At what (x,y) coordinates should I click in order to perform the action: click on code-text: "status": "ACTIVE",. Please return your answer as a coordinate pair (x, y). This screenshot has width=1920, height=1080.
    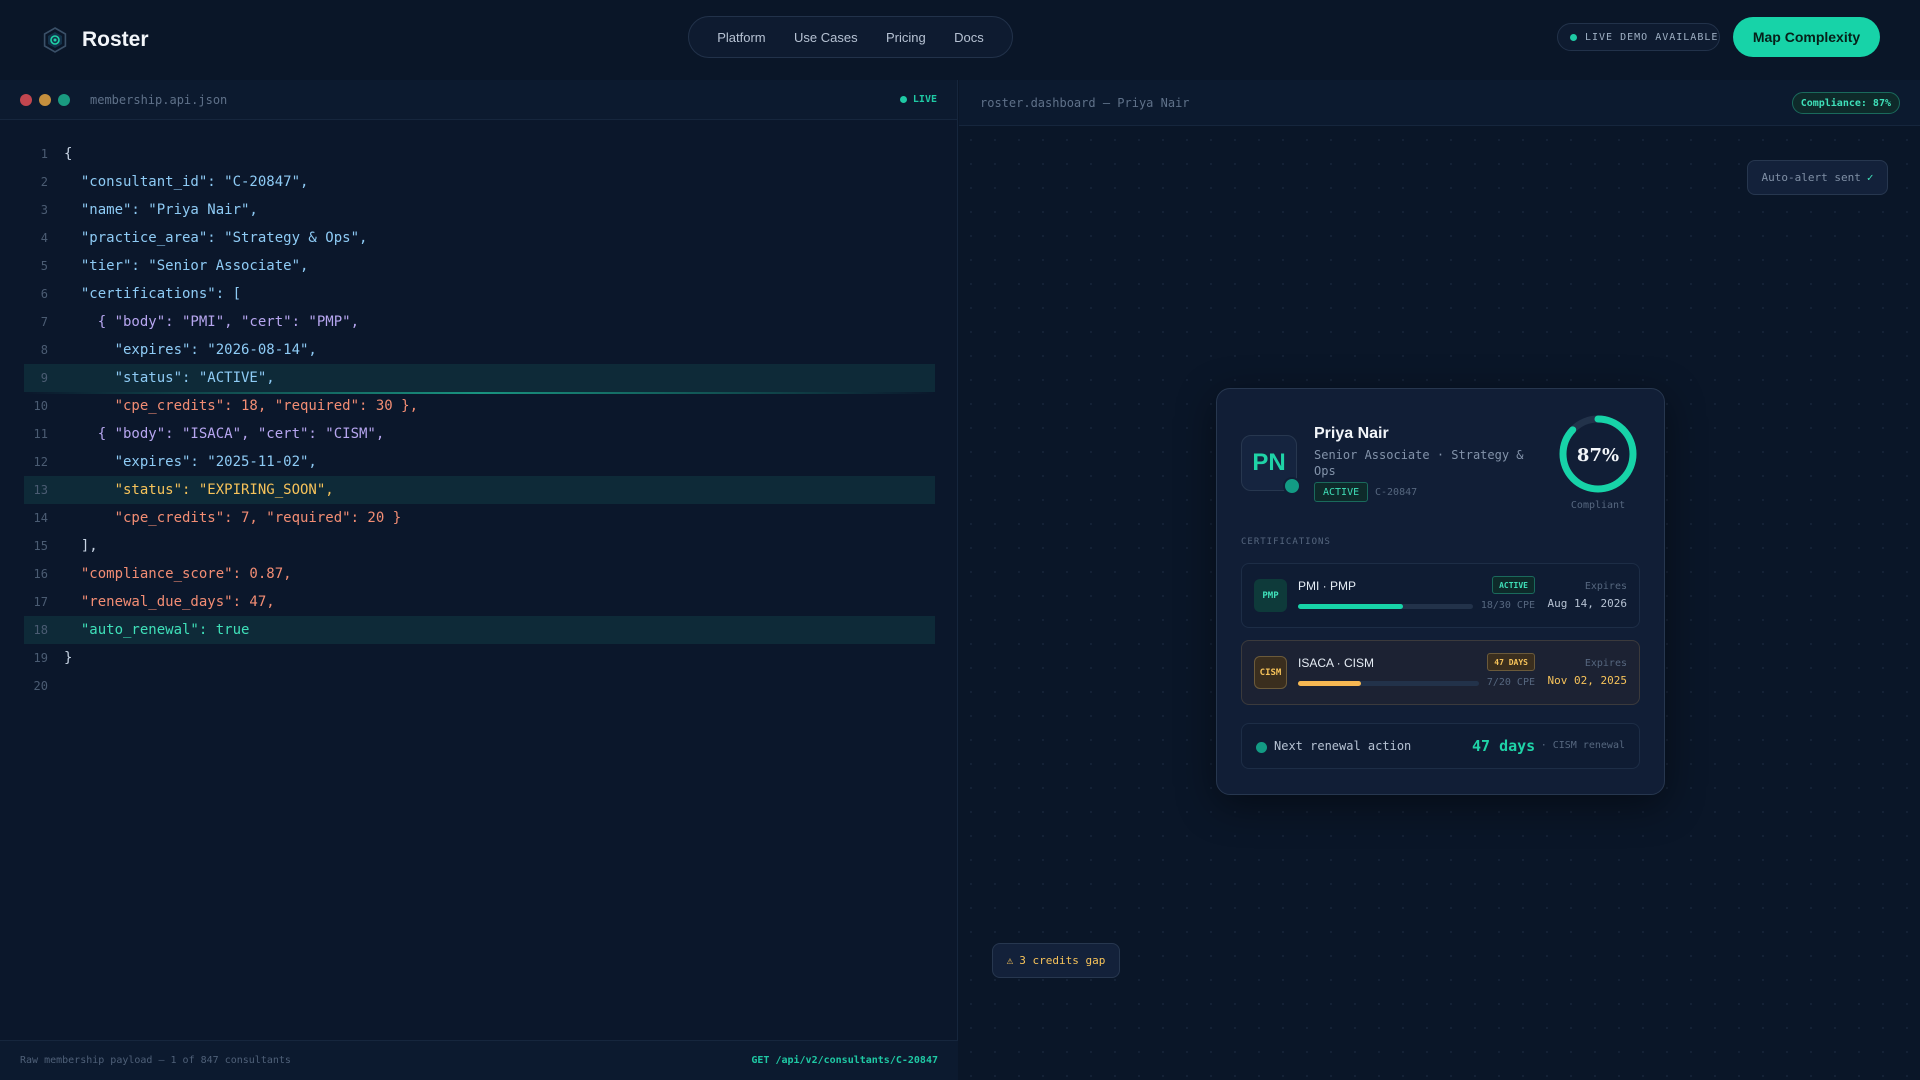
    Looking at the image, I should click on (169, 378).